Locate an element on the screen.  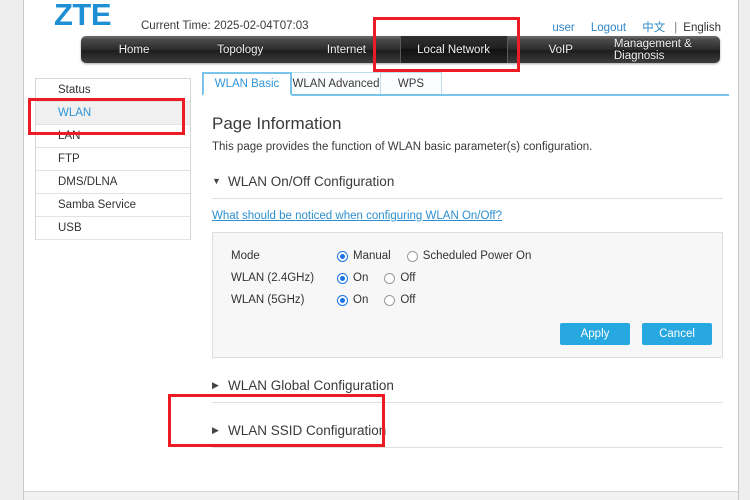
radio-label-scheduled-power-on: Scheduled Power On is located at coordinates (477, 256).